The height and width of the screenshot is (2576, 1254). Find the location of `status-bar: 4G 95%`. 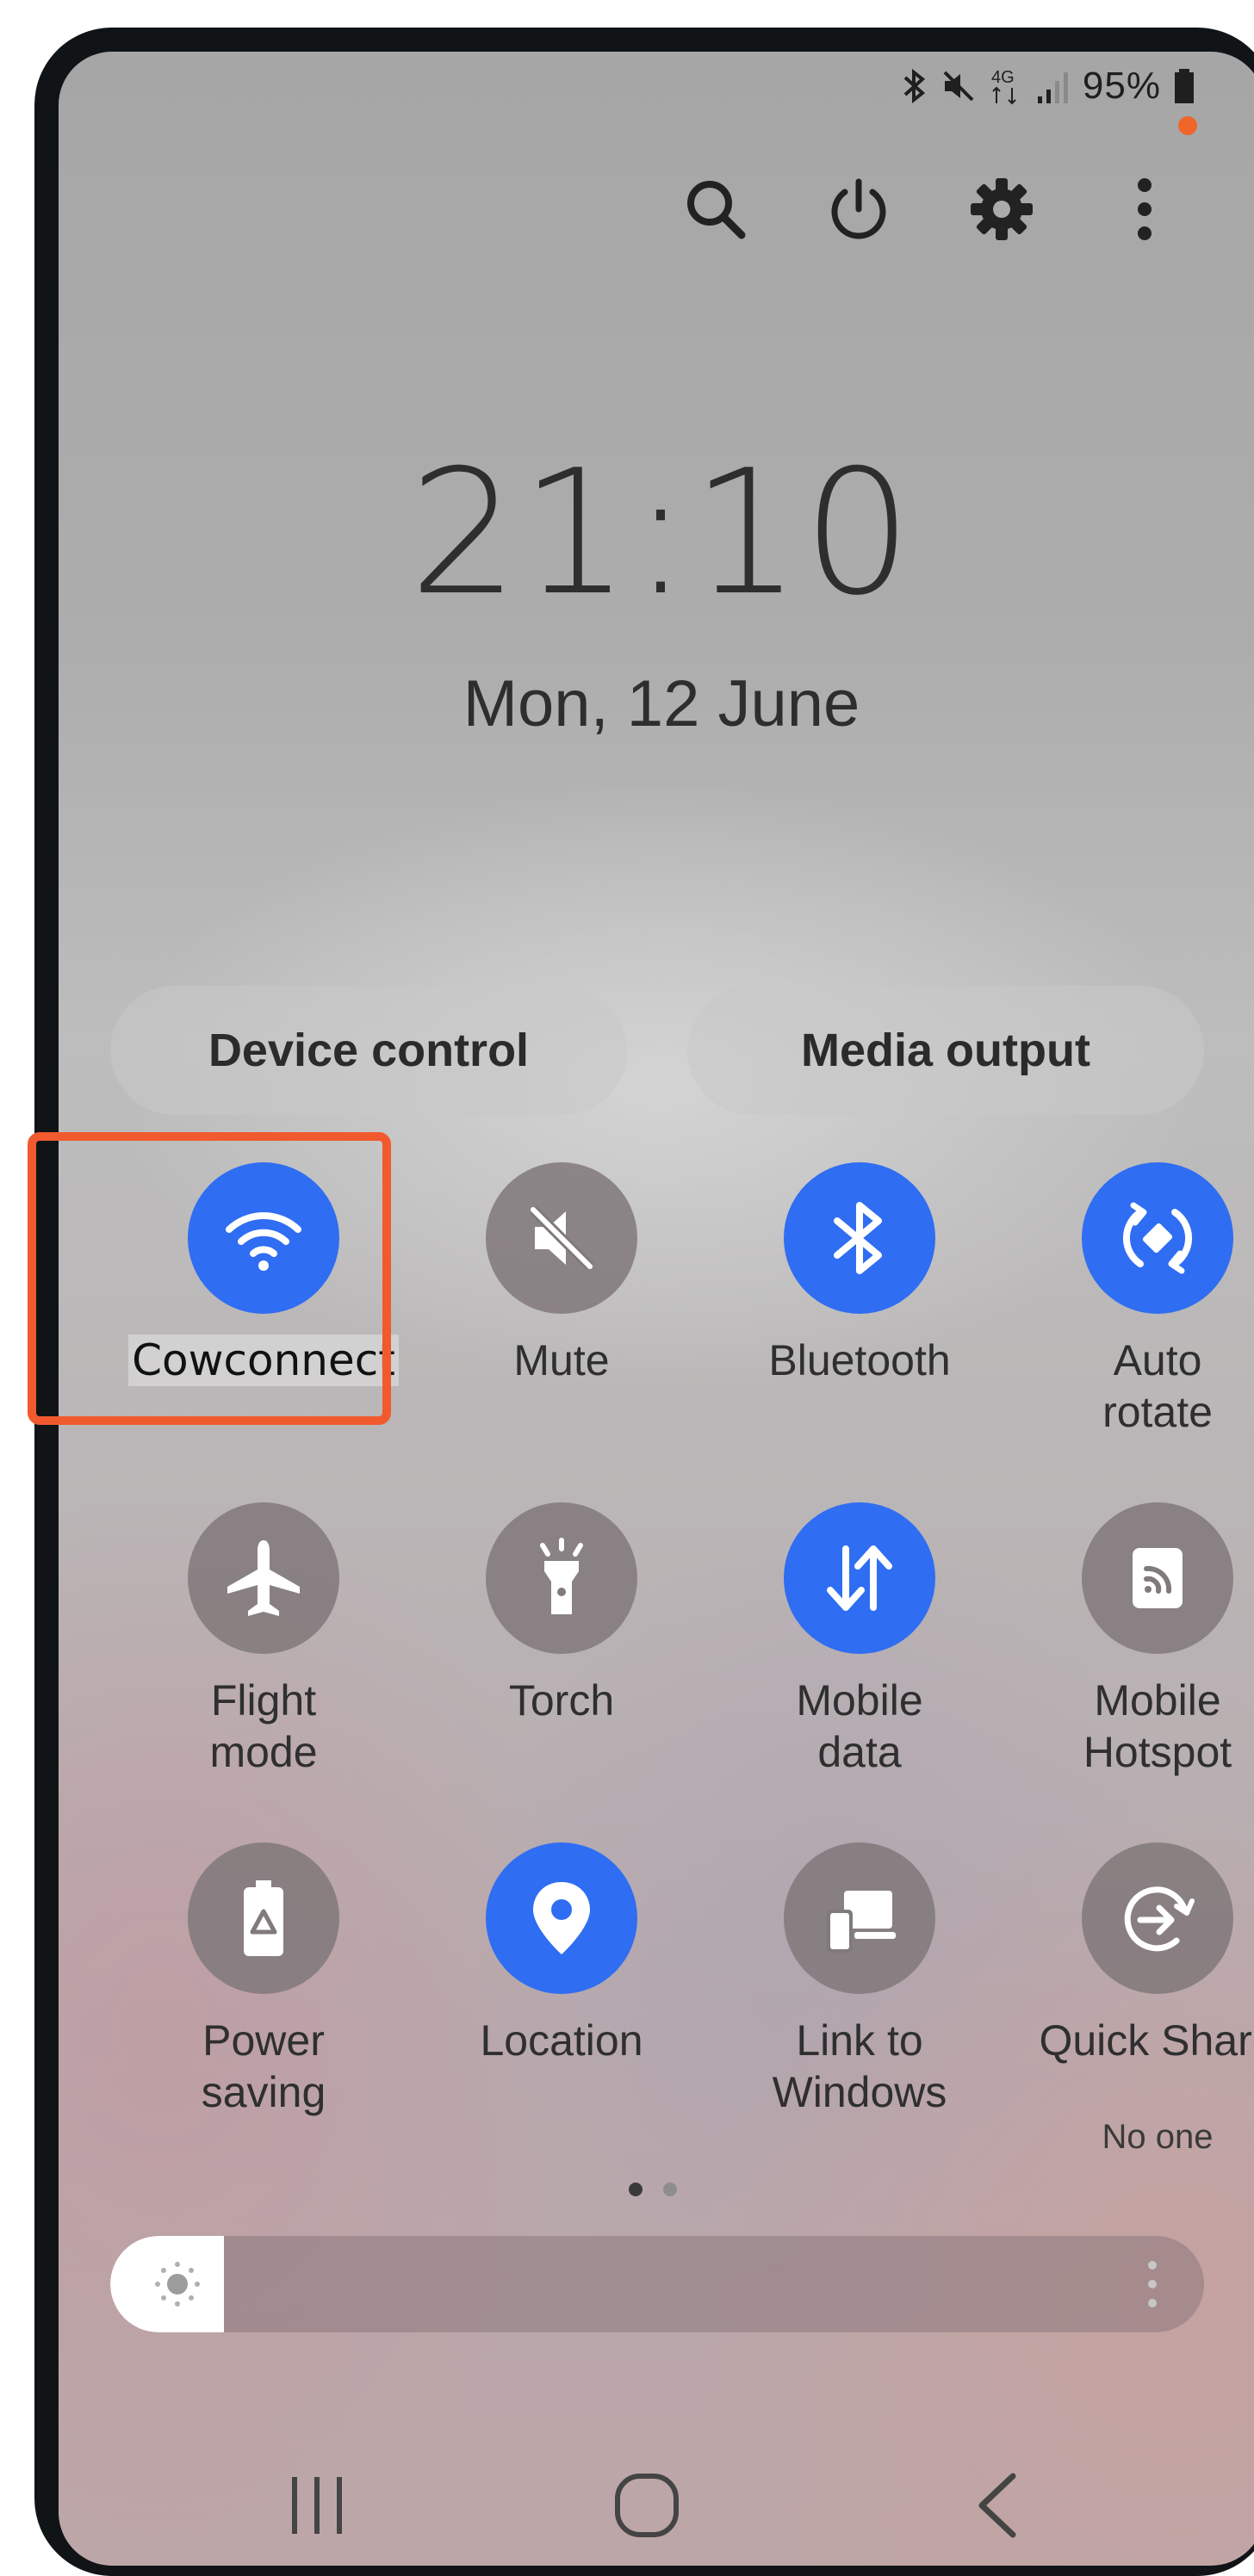

status-bar: 4G 95% is located at coordinates (1048, 86).